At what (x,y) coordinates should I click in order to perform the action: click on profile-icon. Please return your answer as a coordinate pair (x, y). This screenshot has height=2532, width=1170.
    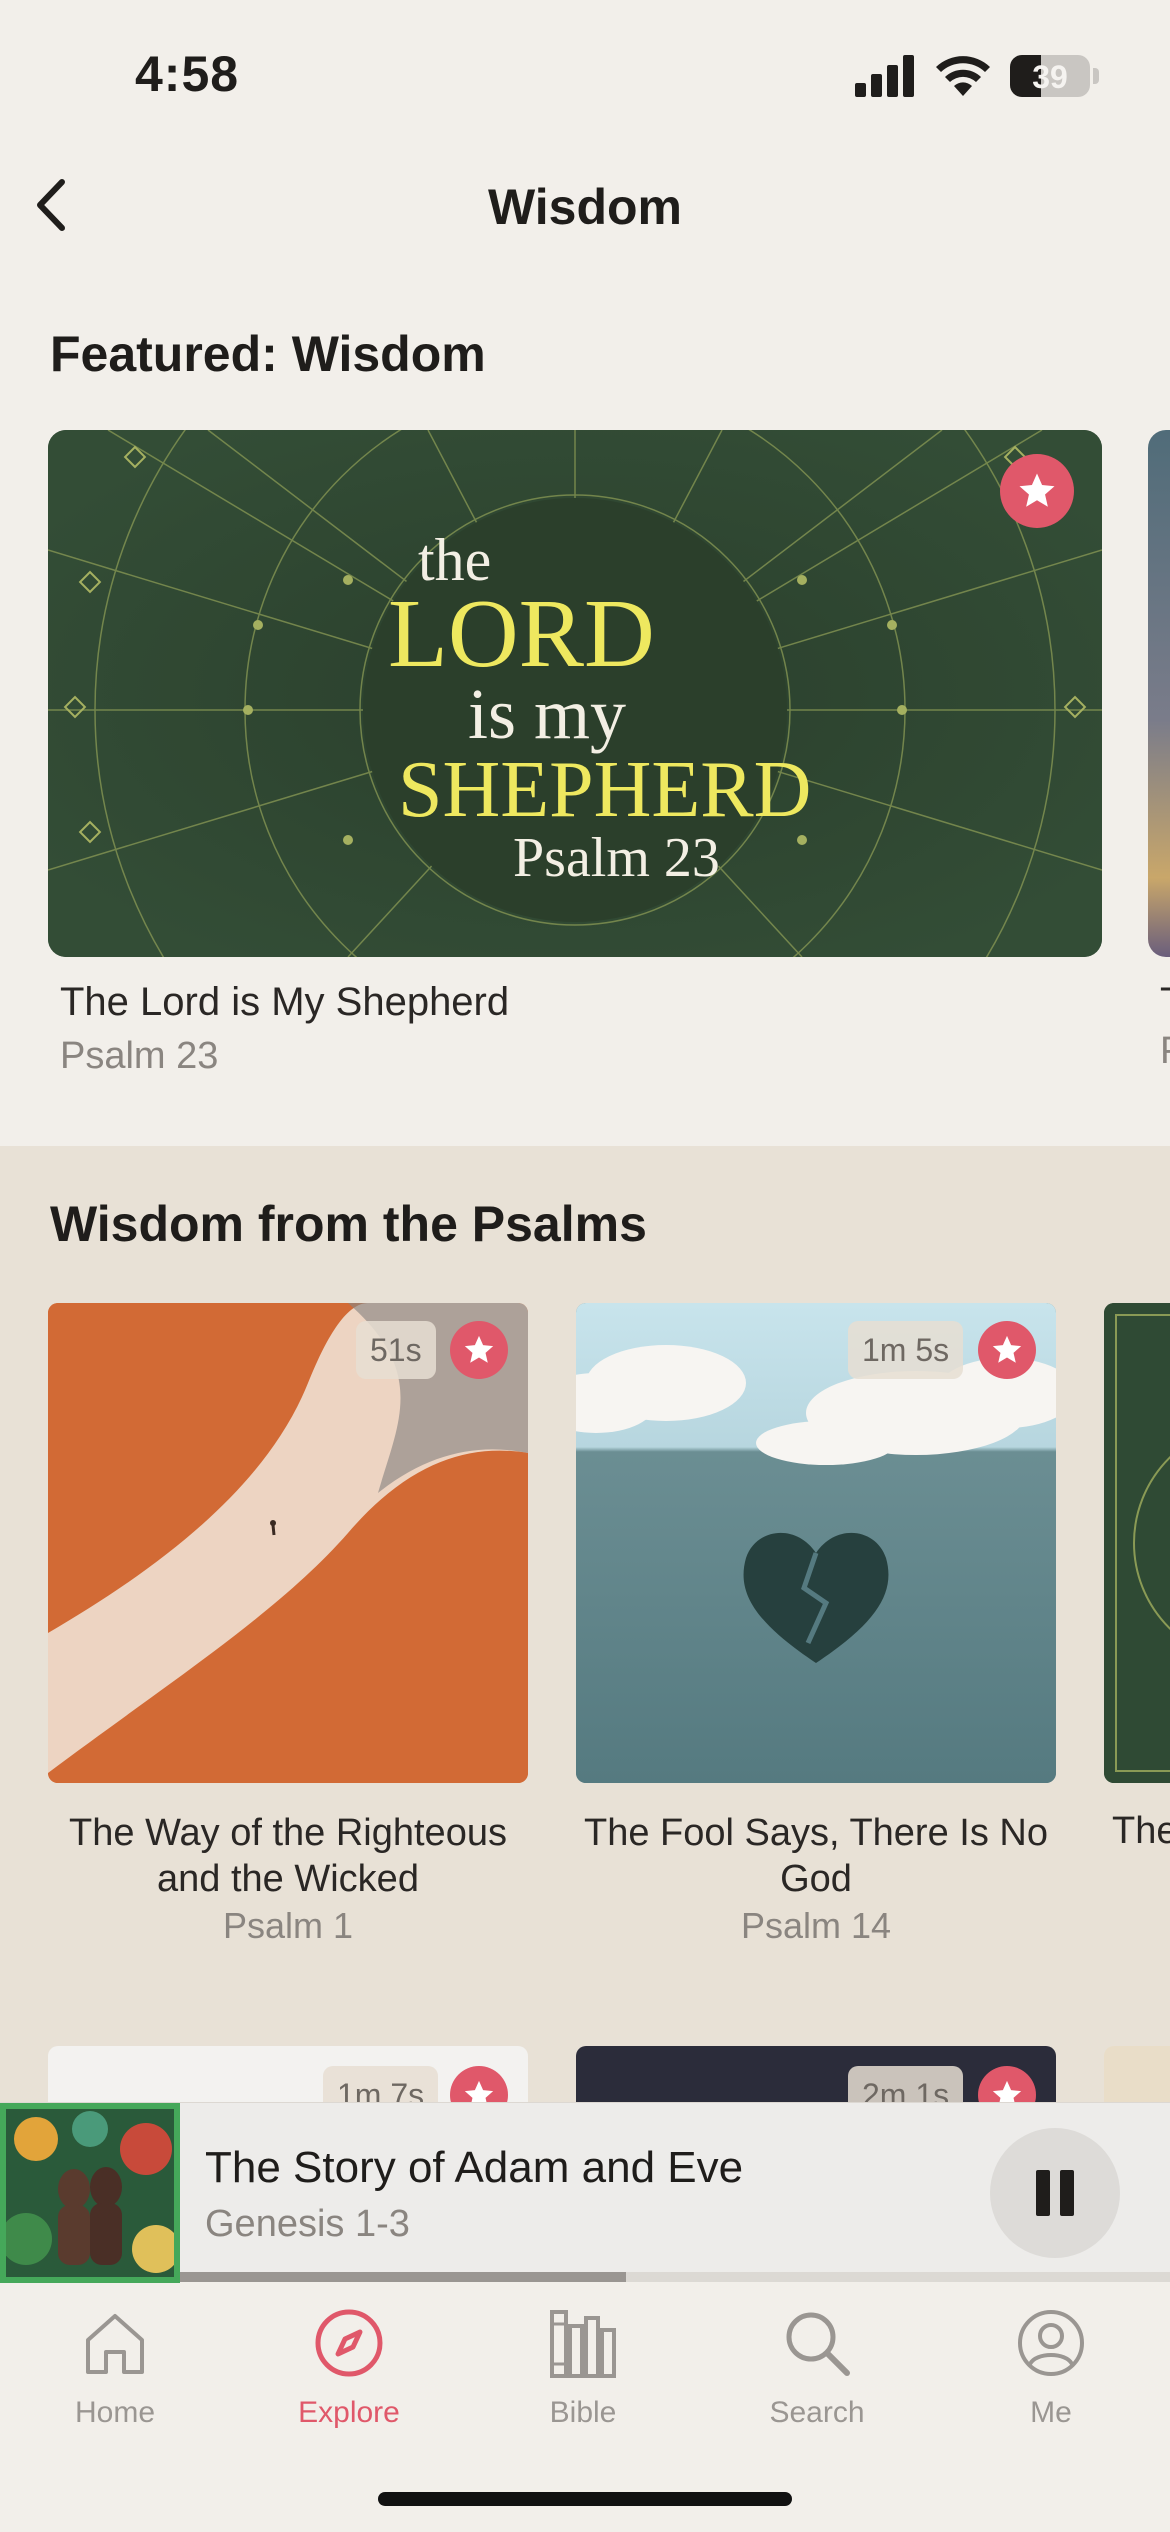
    Looking at the image, I should click on (1051, 2343).